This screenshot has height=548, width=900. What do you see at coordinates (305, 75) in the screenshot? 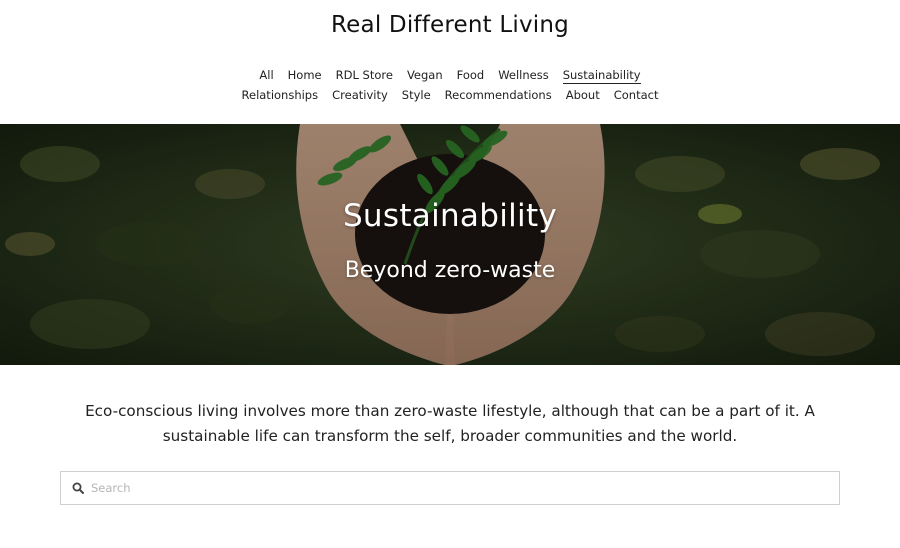
I see `nav-link-home: Home` at bounding box center [305, 75].